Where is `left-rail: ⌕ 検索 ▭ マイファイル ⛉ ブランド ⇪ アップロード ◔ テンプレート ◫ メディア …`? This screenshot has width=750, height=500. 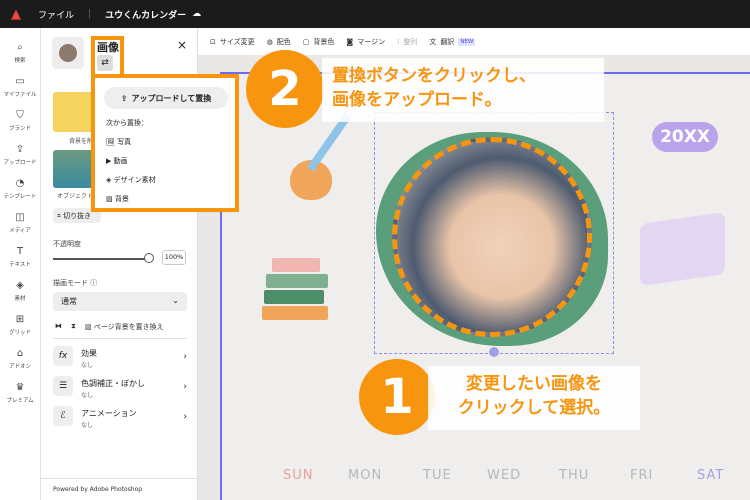
left-rail: ⌕ 検索 ▭ マイファイル ⛉ ブランド ⇪ アップロード ◔ テンプレート ◫ メディア … is located at coordinates (20, 264).